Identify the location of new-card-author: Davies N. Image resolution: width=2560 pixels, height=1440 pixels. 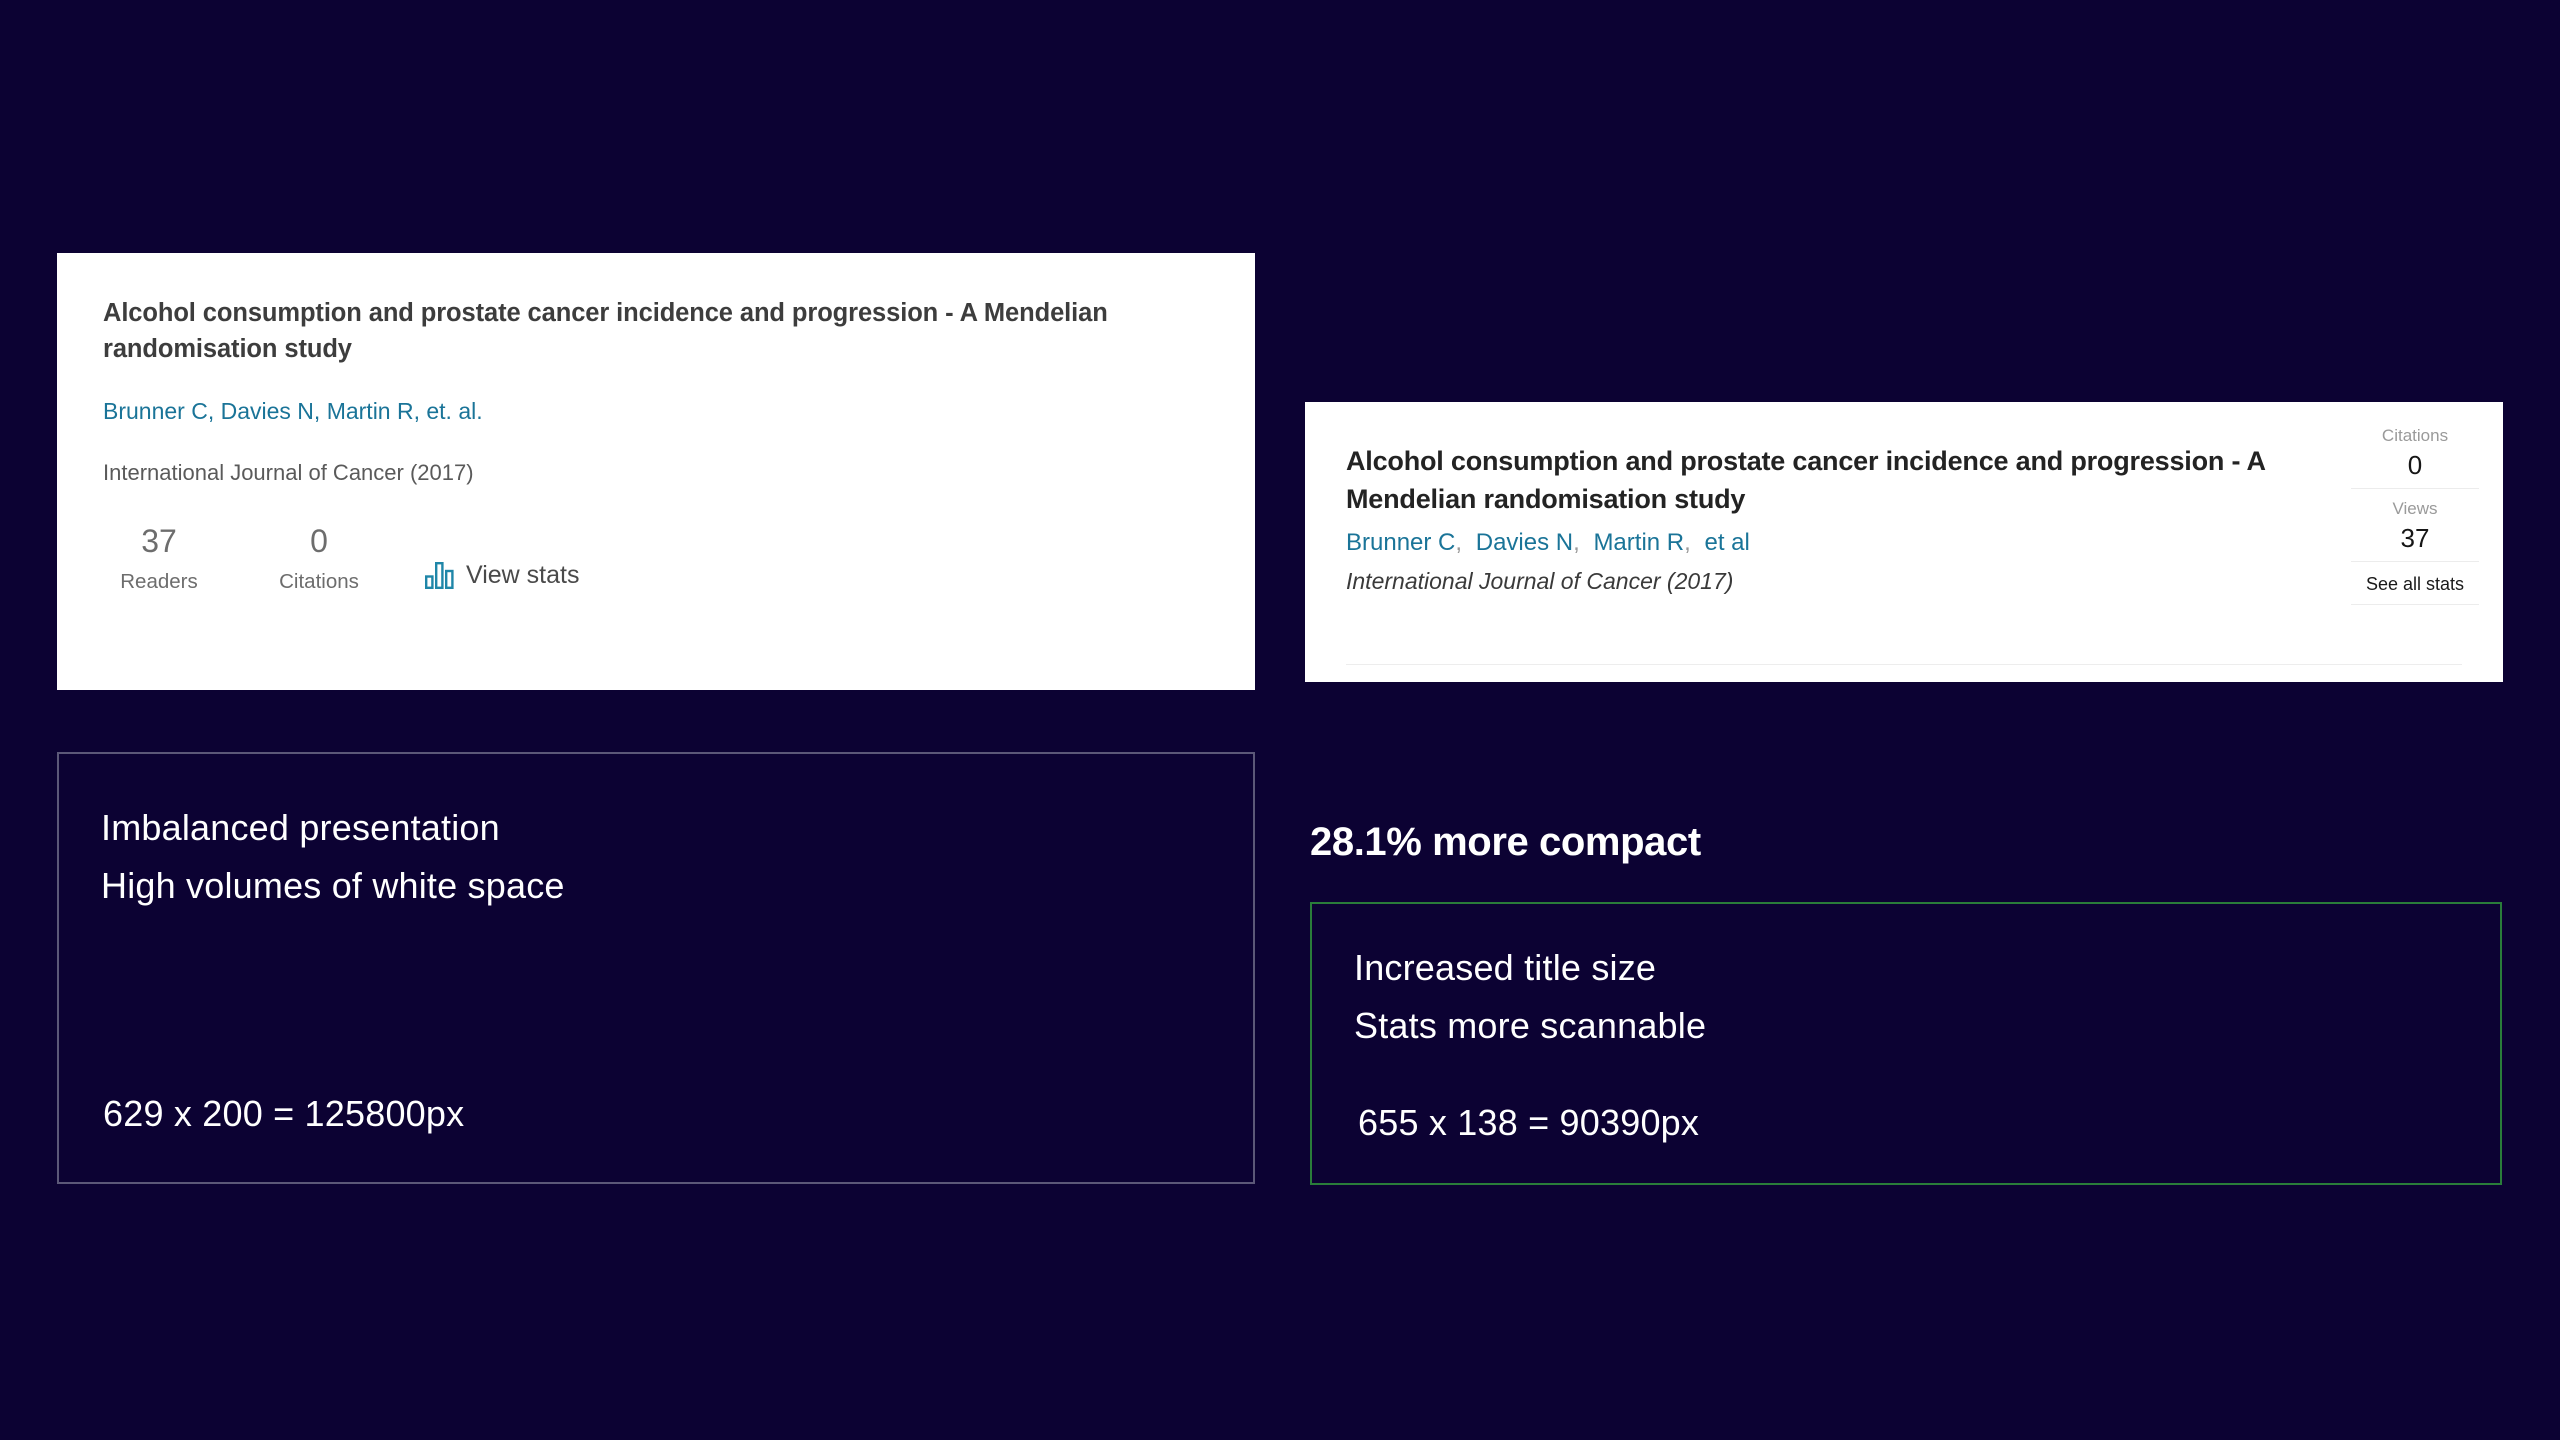
(1524, 542).